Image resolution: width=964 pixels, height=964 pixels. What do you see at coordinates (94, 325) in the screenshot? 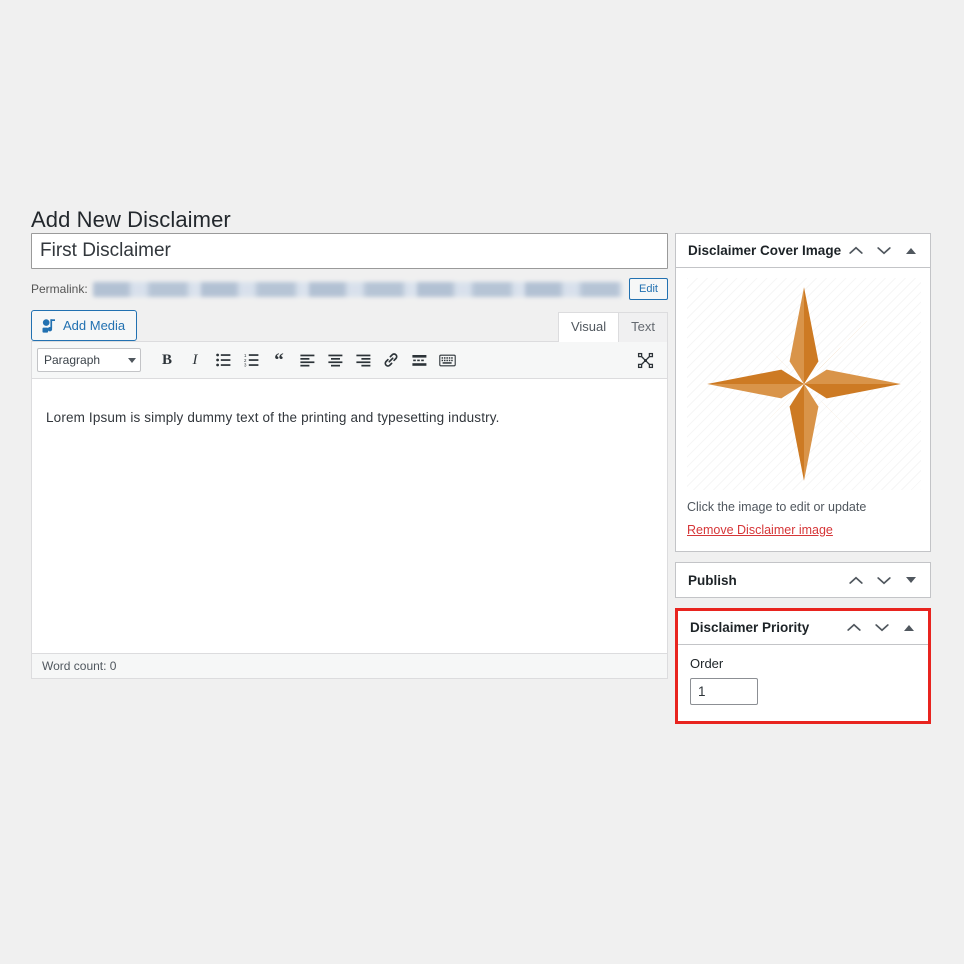
I see `add-media-label: Add Media` at bounding box center [94, 325].